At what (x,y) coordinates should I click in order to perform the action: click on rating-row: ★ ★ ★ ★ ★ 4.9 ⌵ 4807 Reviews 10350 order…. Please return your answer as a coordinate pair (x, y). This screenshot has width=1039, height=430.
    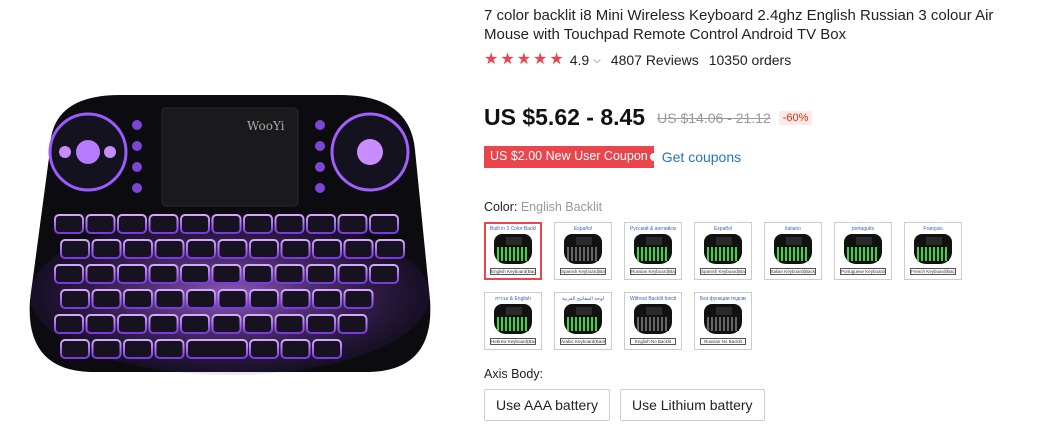
    Looking at the image, I should click on (637, 60).